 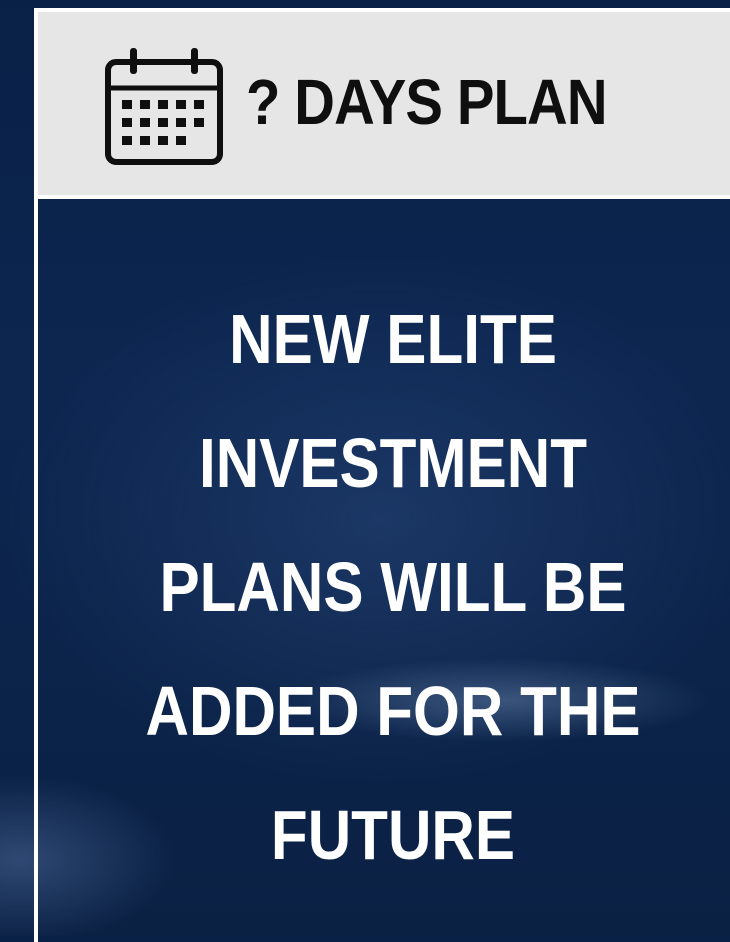 I want to click on plan-title: ? DAYS PLAN, so click(x=427, y=102).